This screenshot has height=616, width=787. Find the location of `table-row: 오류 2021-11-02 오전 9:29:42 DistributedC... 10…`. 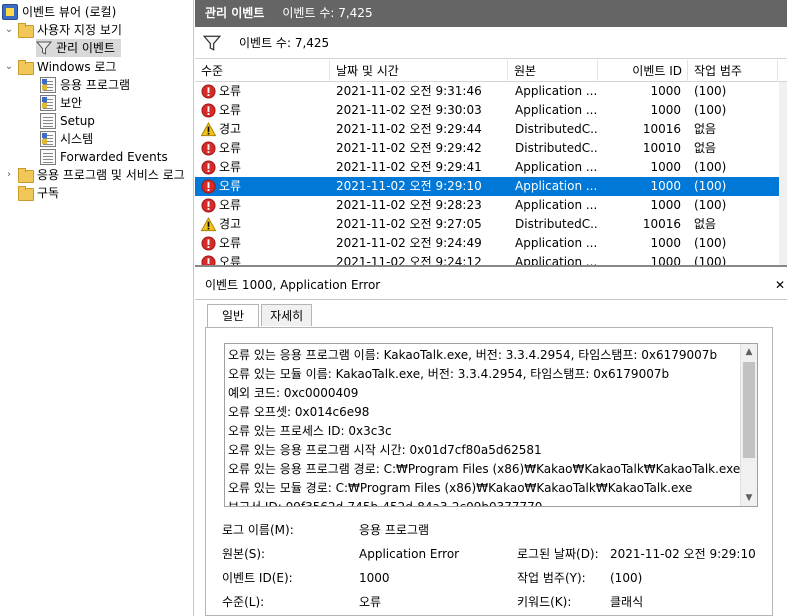

table-row: 오류 2021-11-02 오전 9:29:42 DistributedC... 10… is located at coordinates (487, 148).